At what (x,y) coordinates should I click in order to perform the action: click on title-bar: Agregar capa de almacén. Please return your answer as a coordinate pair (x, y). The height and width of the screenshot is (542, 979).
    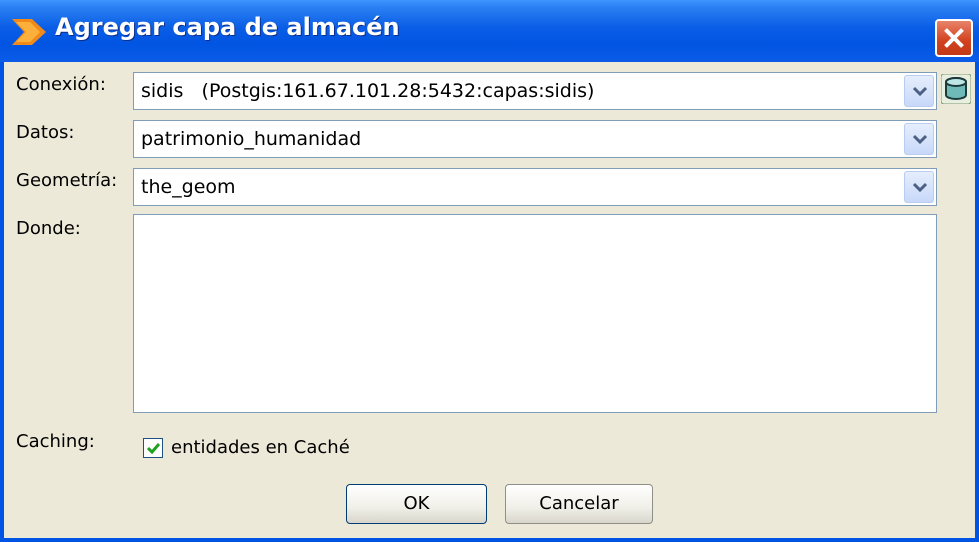
    Looking at the image, I should click on (489, 31).